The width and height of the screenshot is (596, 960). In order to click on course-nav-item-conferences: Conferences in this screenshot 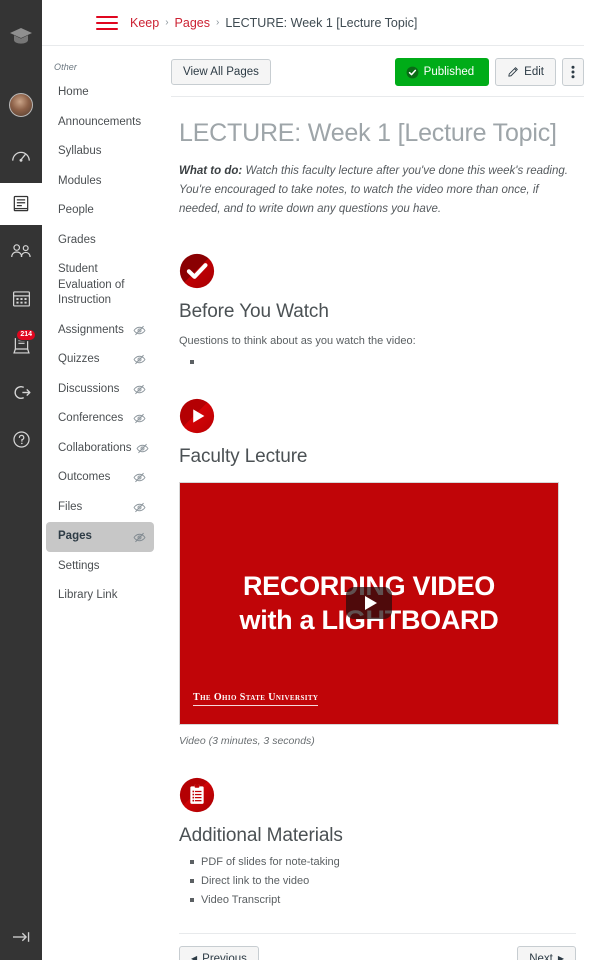, I will do `click(100, 419)`.